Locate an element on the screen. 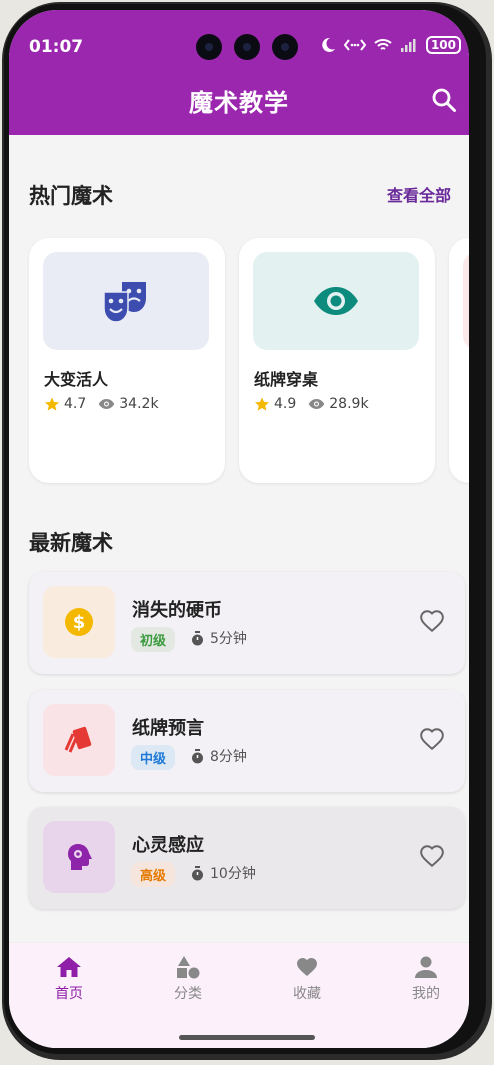  latest-magic-card: 心灵感应 高级 10分钟 is located at coordinates (247, 858).